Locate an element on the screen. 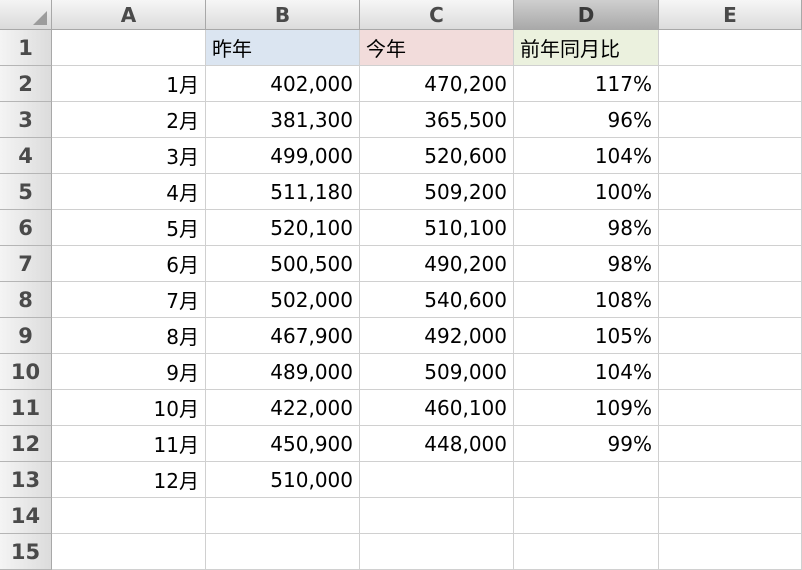  cell-b2: 402,000 is located at coordinates (283, 84).